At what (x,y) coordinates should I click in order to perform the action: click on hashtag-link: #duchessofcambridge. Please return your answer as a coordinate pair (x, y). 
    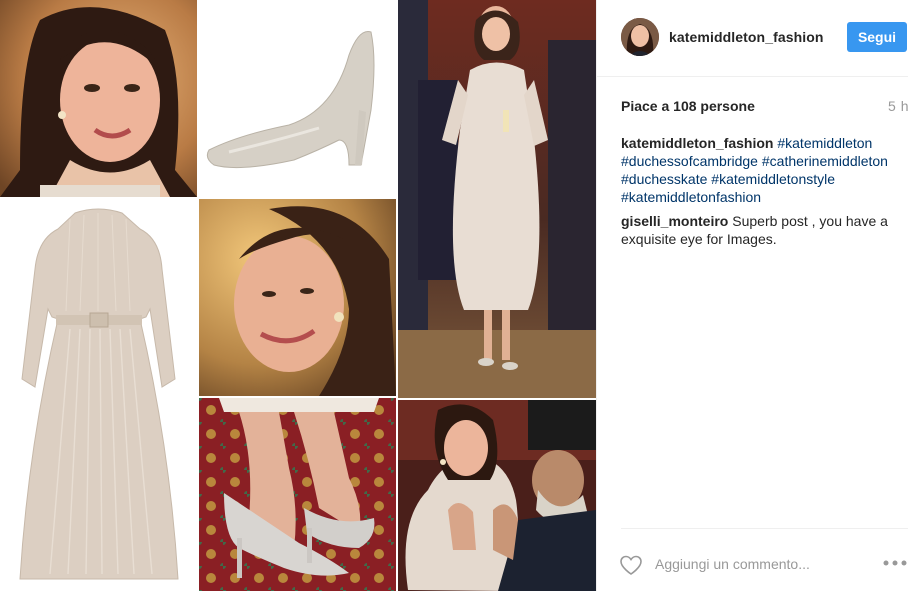
    Looking at the image, I should click on (689, 161).